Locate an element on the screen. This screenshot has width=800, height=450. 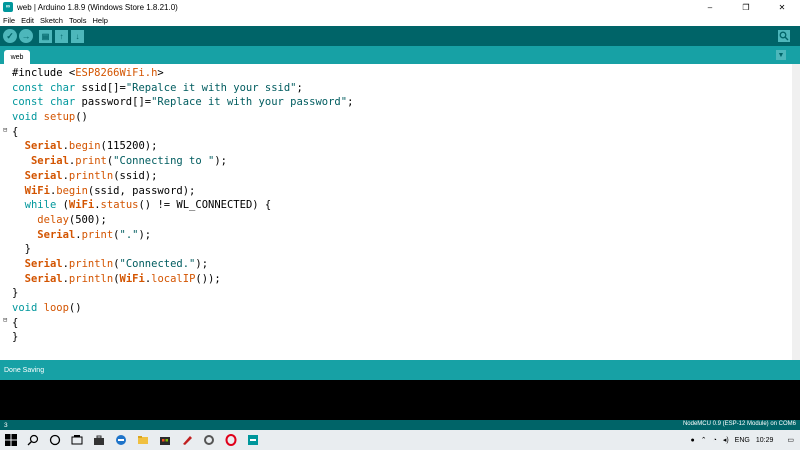
gear-icon is located at coordinates (209, 440).